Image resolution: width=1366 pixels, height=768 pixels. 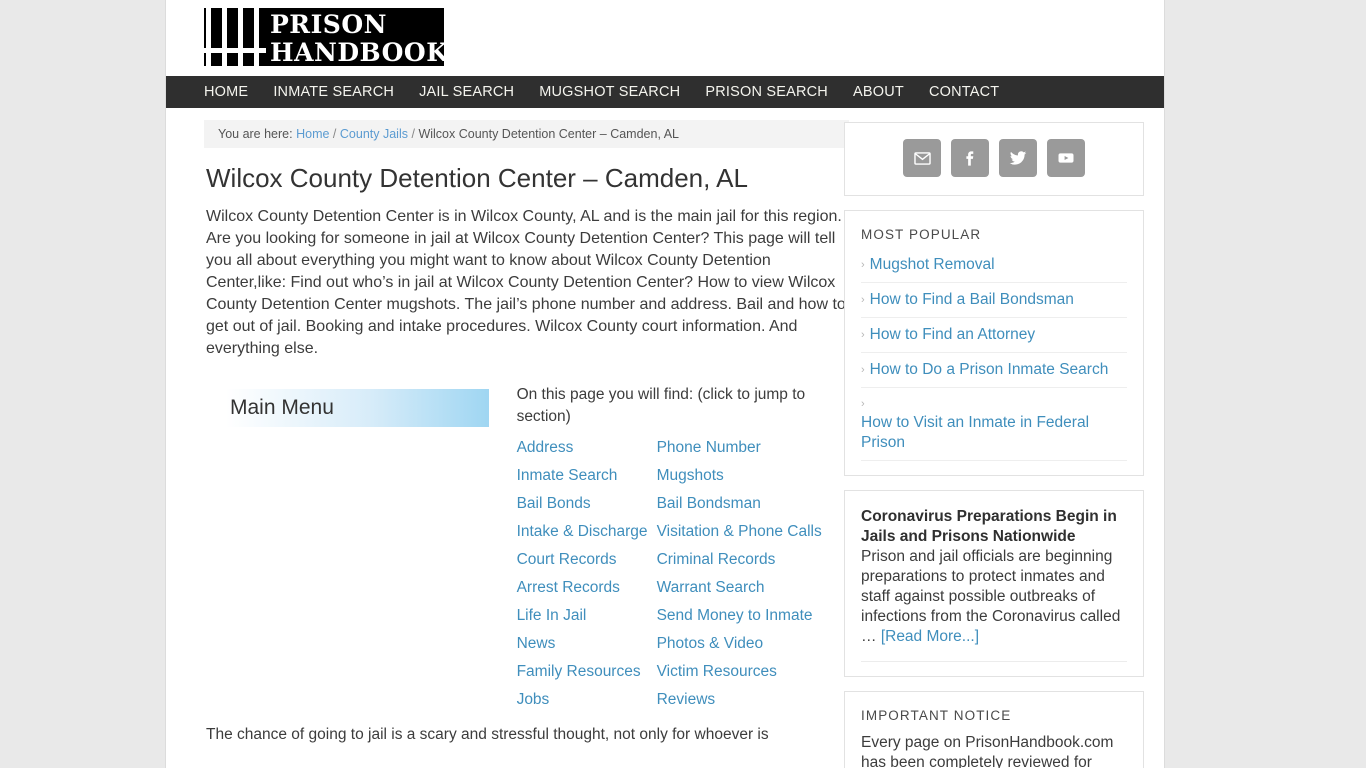 I want to click on jump-link-send-money-to-inmate: Send Money to Inmate, so click(x=741, y=616).